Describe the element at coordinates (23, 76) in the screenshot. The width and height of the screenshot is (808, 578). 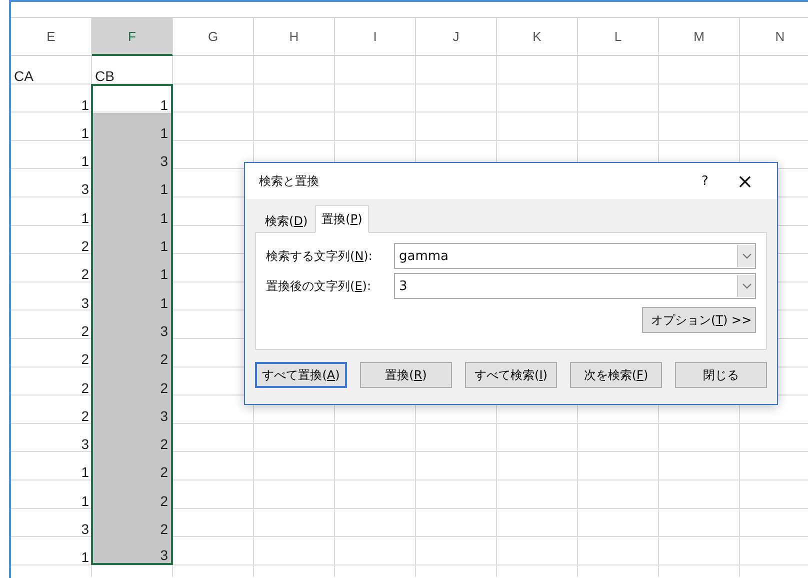
I see `table-cell-text: CA` at that location.